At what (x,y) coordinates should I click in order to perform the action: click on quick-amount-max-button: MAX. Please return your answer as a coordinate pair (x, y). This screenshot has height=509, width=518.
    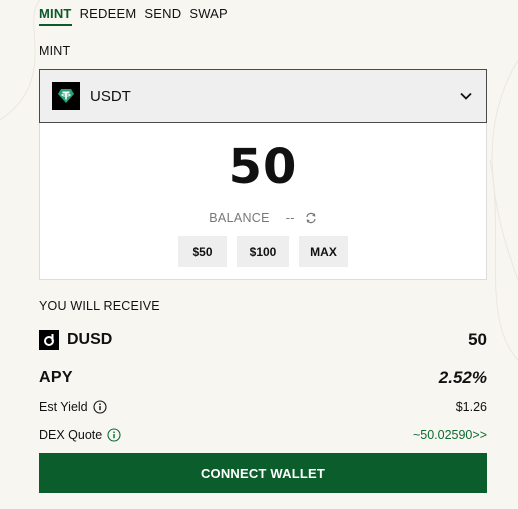
    Looking at the image, I should click on (323, 251).